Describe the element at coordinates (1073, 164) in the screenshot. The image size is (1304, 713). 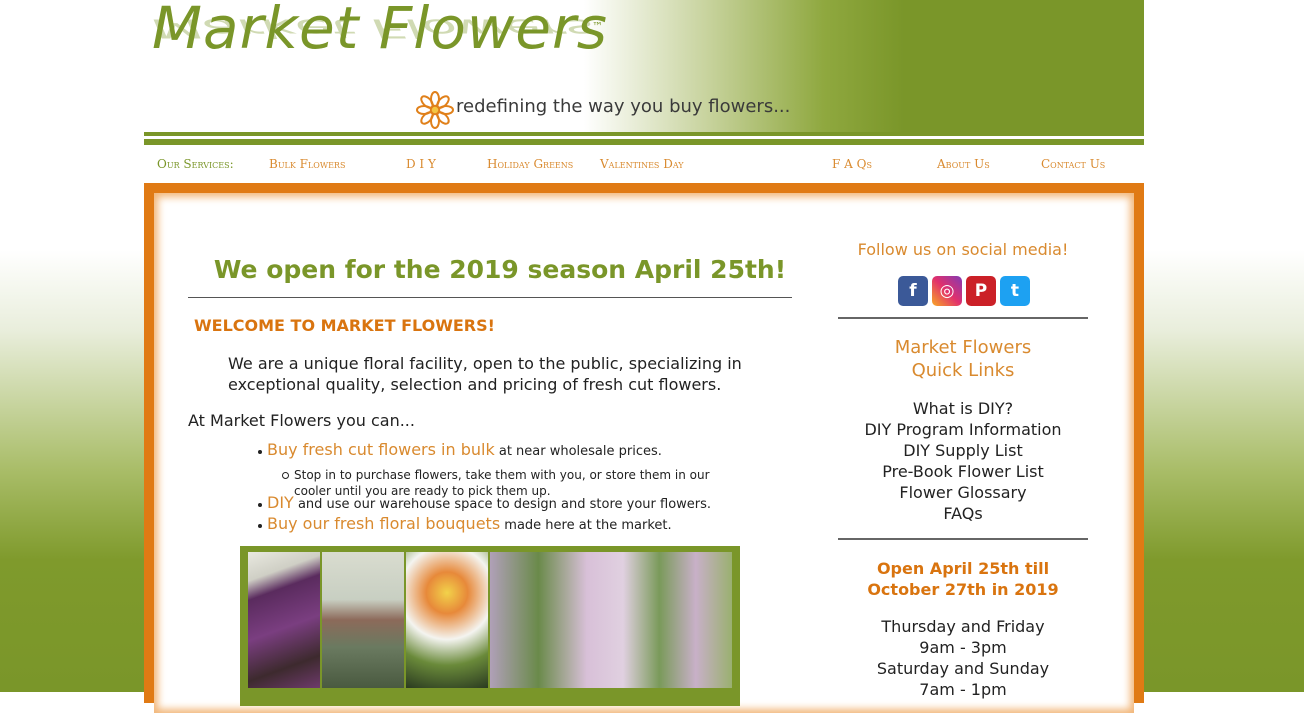
I see `nav-contact-us: Contact Us` at that location.